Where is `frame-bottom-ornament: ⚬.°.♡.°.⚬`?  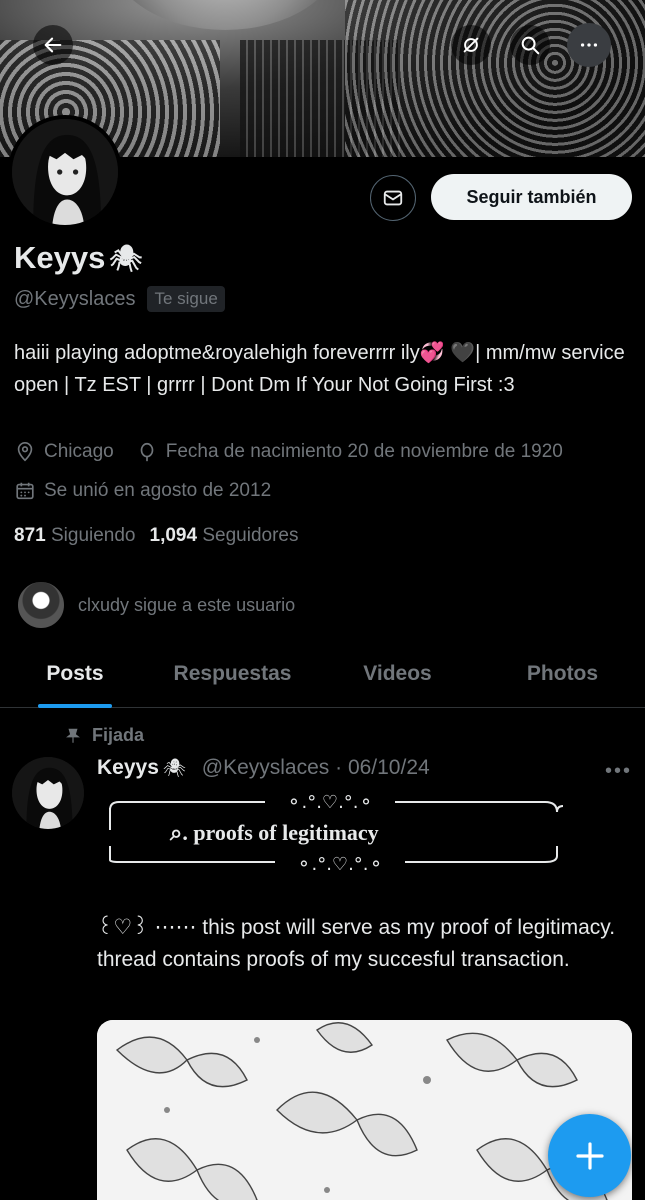
frame-bottom-ornament: ⚬.°.♡.°.⚬ is located at coordinates (339, 864).